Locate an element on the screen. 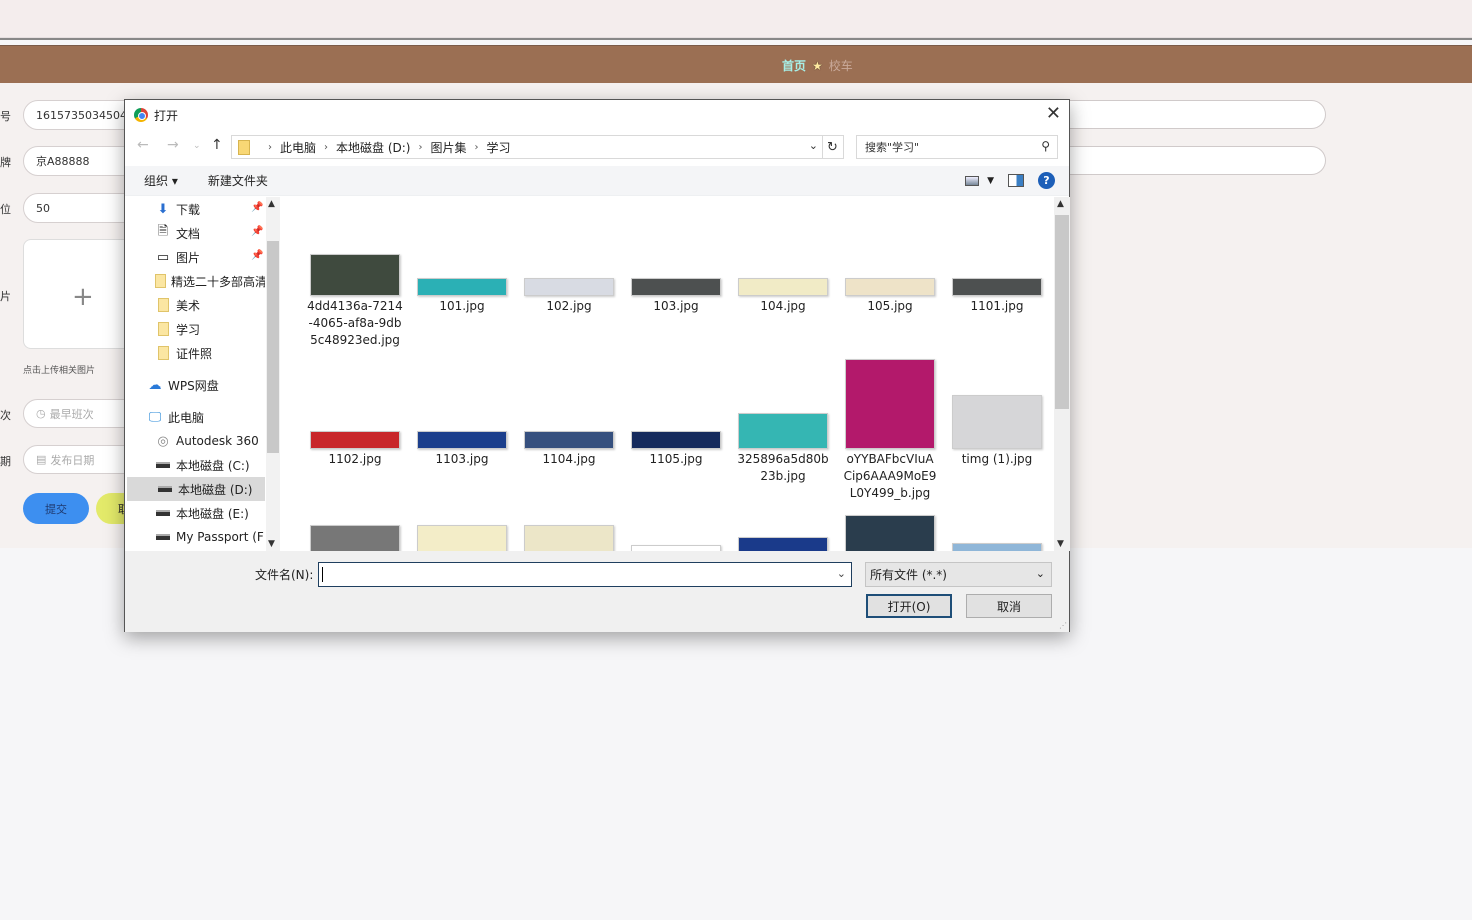 The width and height of the screenshot is (1472, 920). nav-scrollbar: ▲ ▼ is located at coordinates (273, 374).